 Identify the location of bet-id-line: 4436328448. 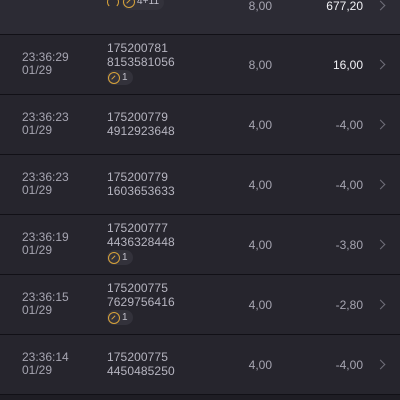
(141, 241).